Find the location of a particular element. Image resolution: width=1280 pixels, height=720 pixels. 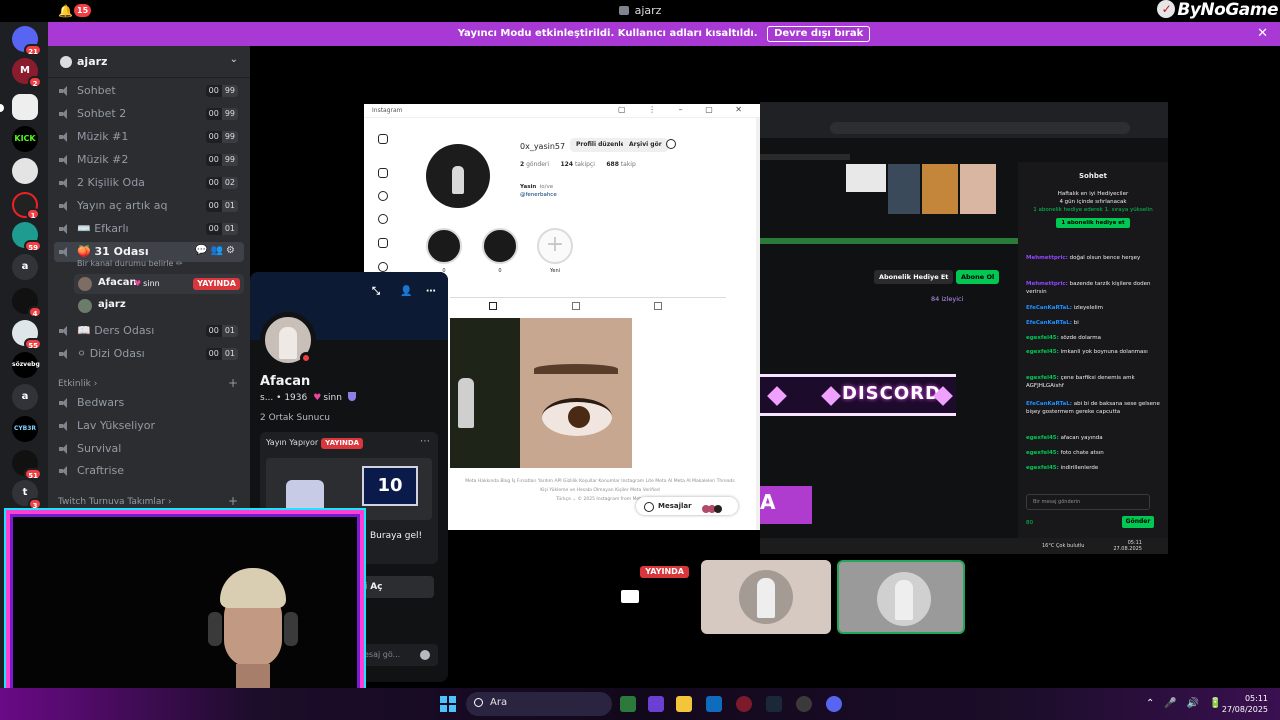

add-friend-icon: 👤 is located at coordinates (406, 291).